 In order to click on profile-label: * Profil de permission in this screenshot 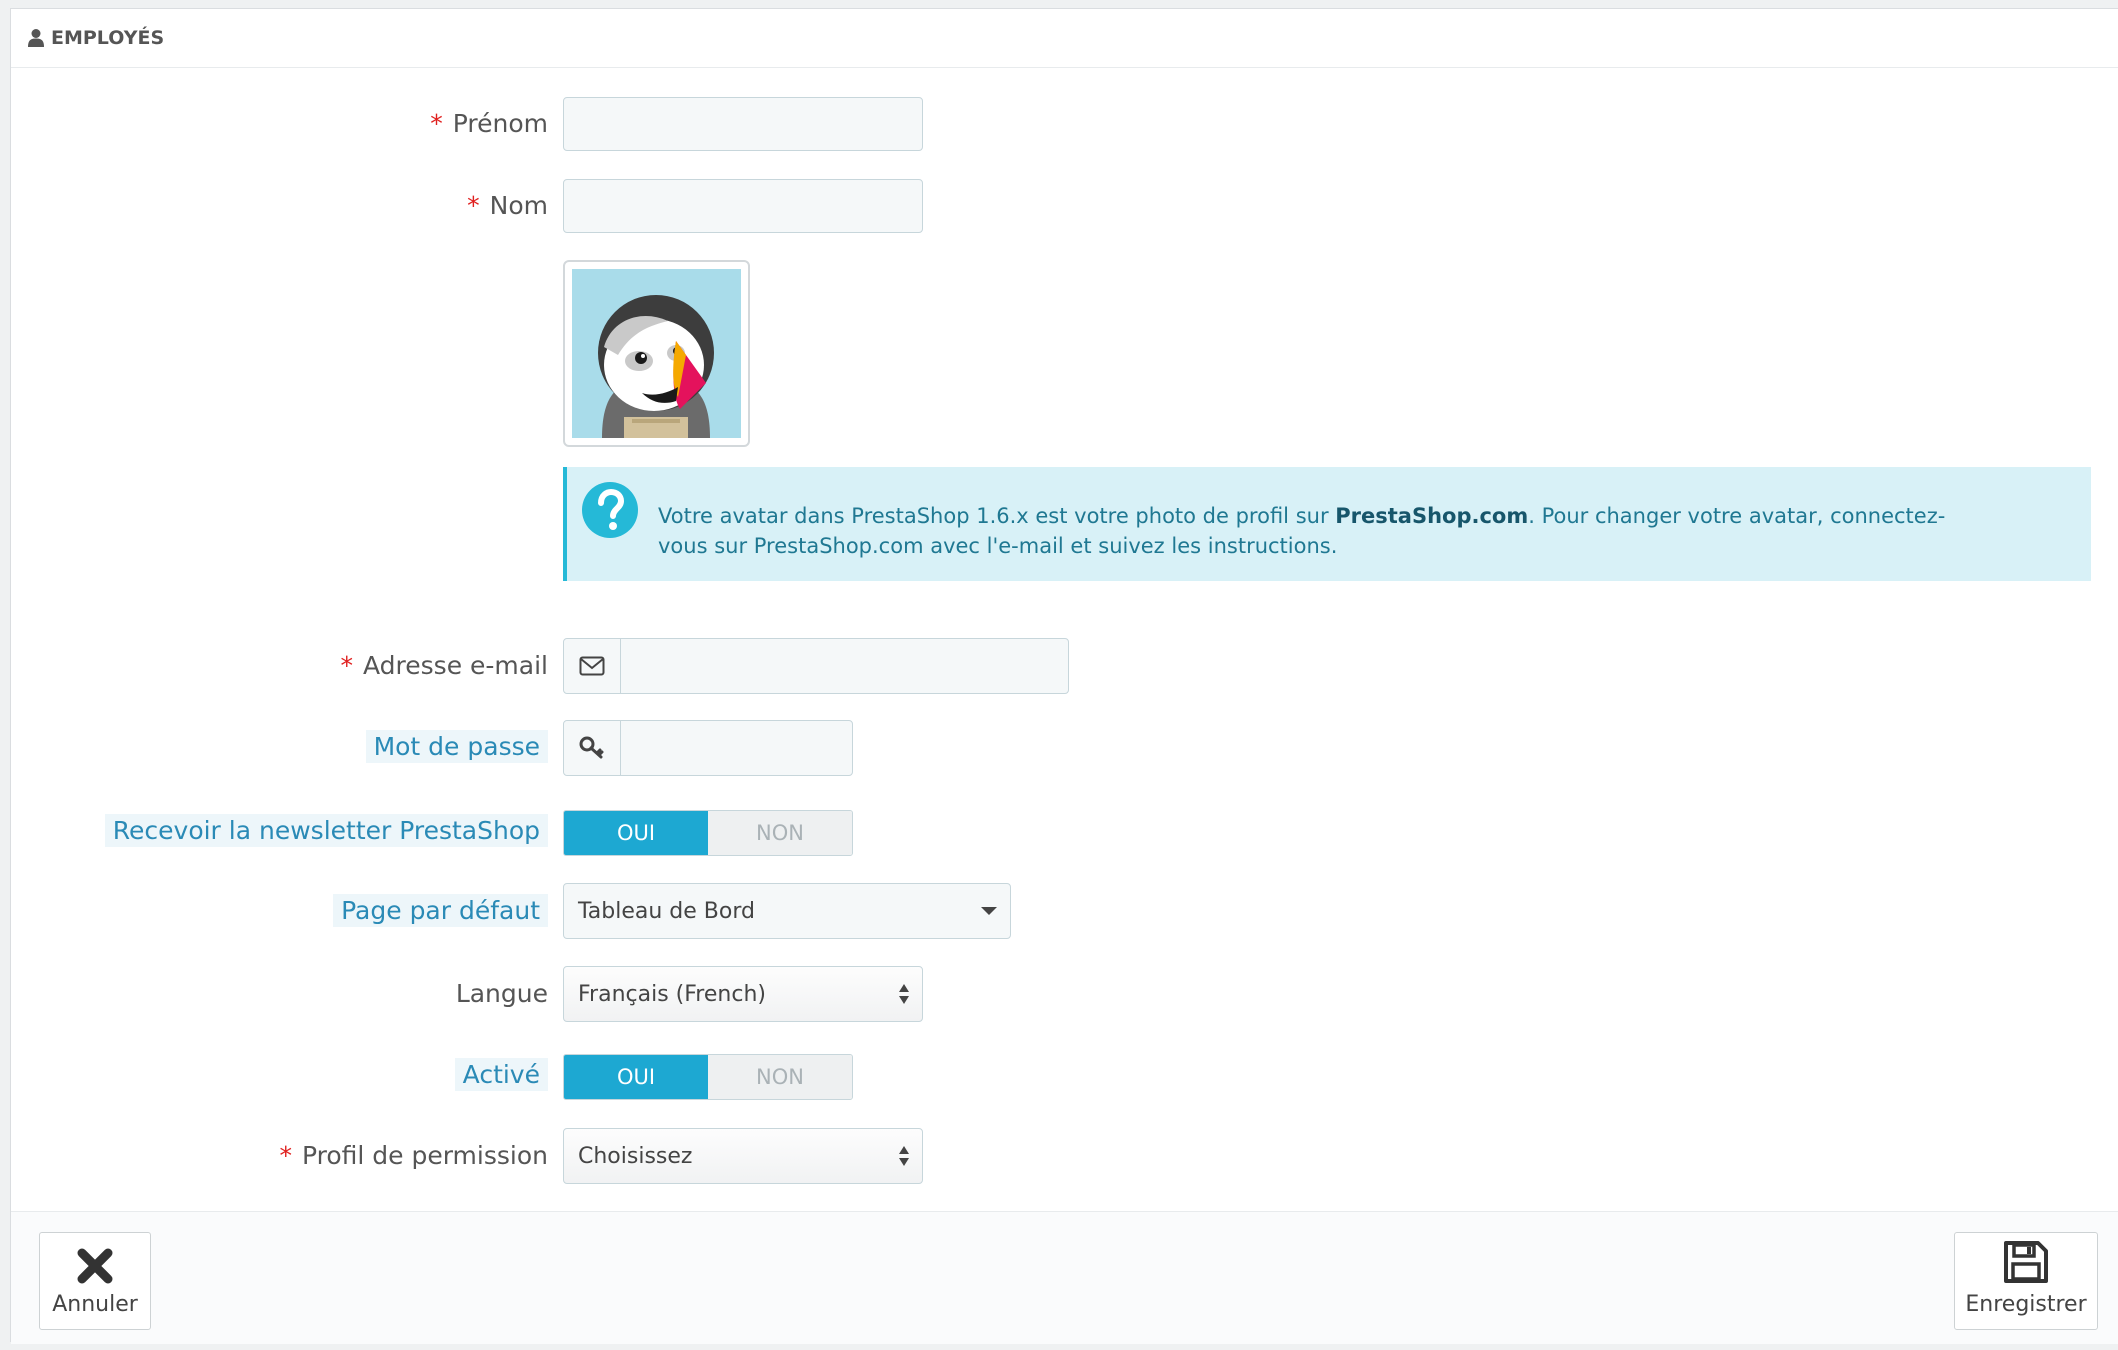, I will do `click(413, 1155)`.